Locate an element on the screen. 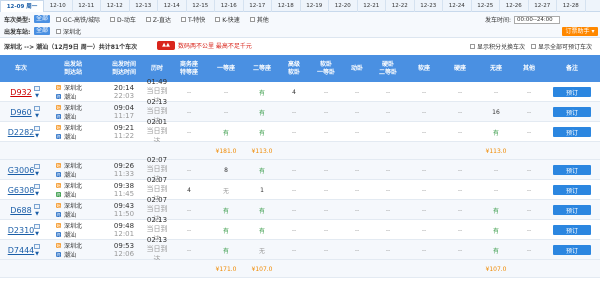 This screenshot has height=286, width=600. date-tab: 12-10 is located at coordinates (58, 6).